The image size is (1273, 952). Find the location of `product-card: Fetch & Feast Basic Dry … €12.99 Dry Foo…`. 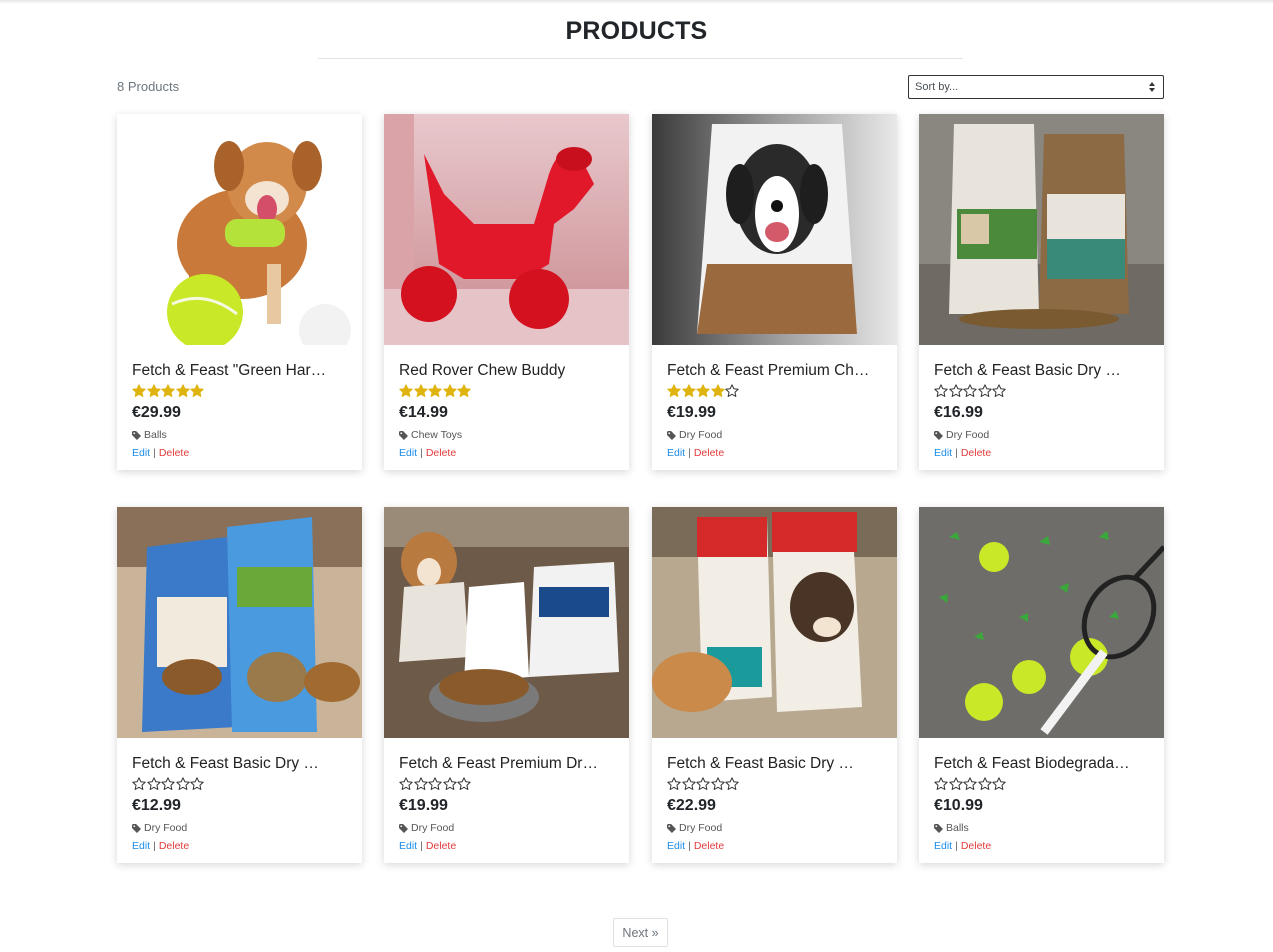

product-card: Fetch & Feast Basic Dry … €12.99 Dry Foo… is located at coordinates (239, 685).